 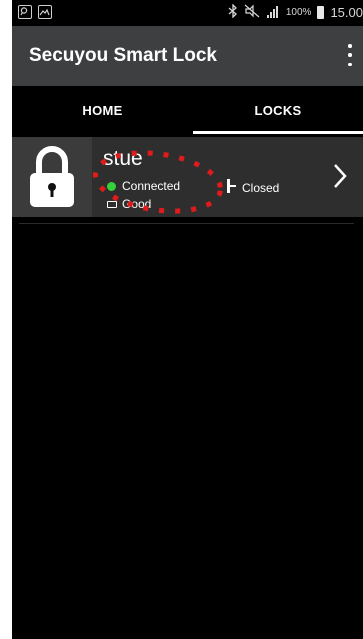 I want to click on tab-selected-indicator, so click(x=278, y=132).